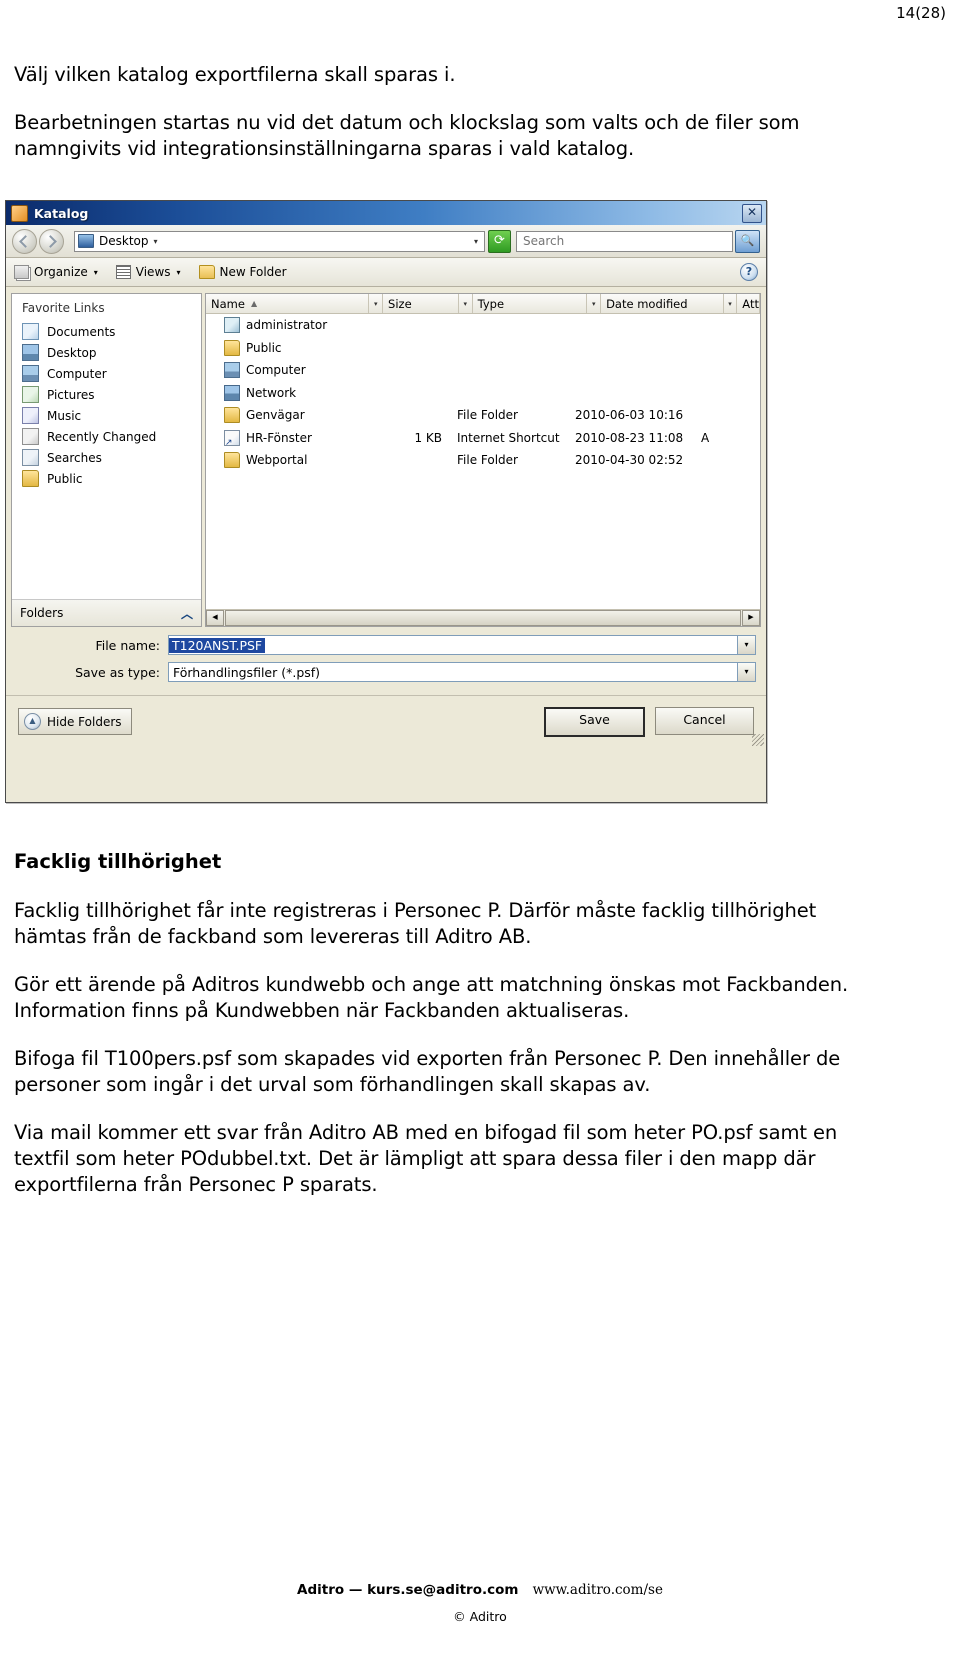 The width and height of the screenshot is (960, 1656). Describe the element at coordinates (106, 352) in the screenshot. I see `sidebar-item-desktop: Desktop` at that location.